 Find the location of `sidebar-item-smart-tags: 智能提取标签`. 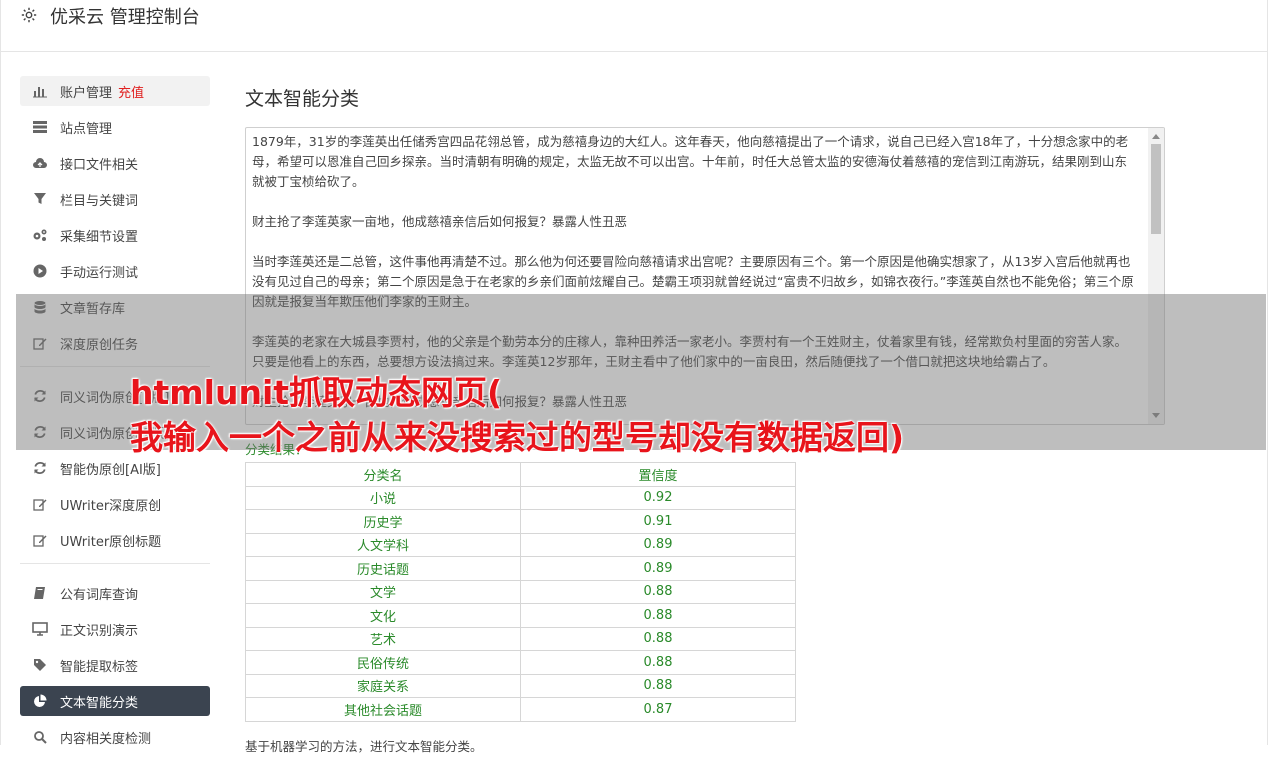

sidebar-item-smart-tags: 智能提取标签 is located at coordinates (115, 665).